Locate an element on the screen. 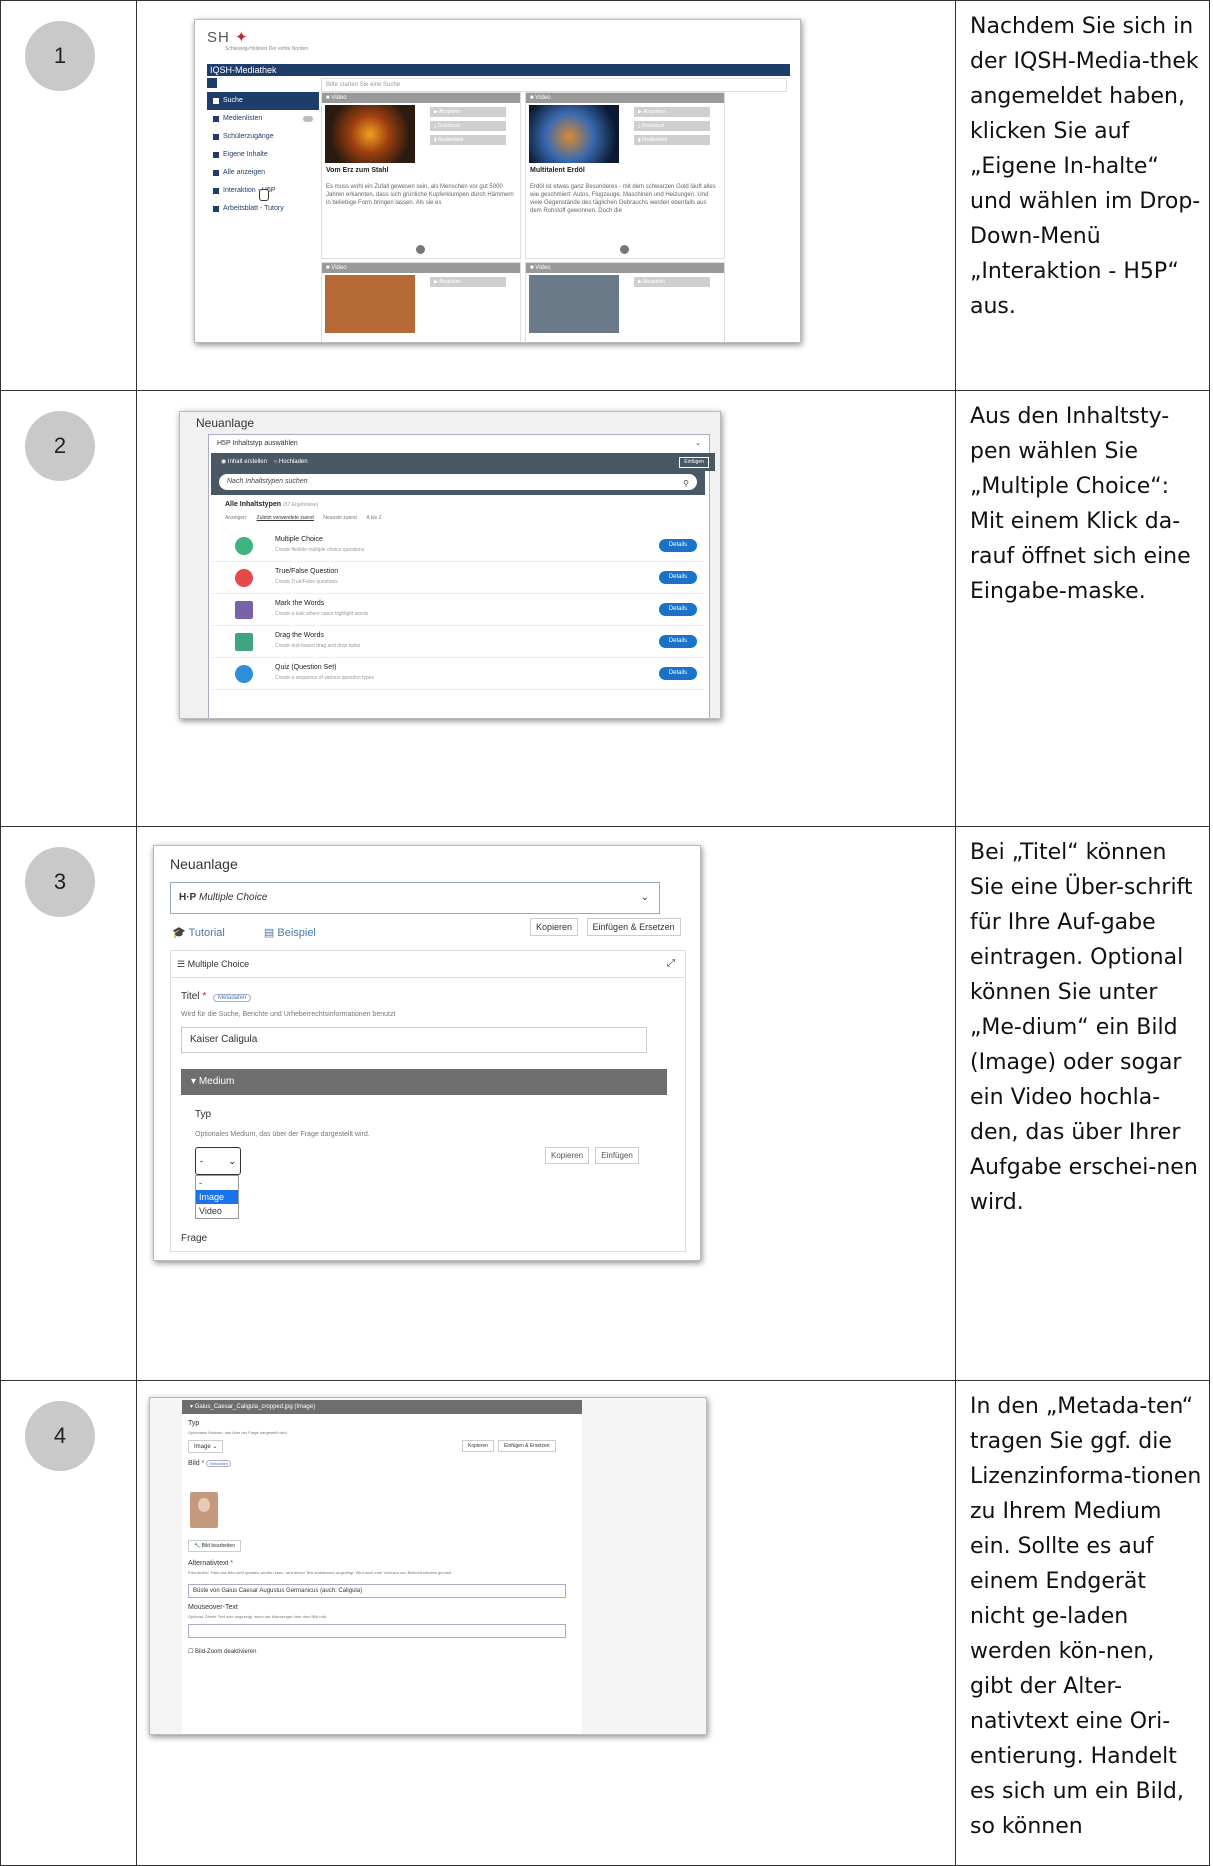 This screenshot has width=1213, height=1866. sidebar-item-alle-anzeigen: Alle anzeigen is located at coordinates (263, 173).